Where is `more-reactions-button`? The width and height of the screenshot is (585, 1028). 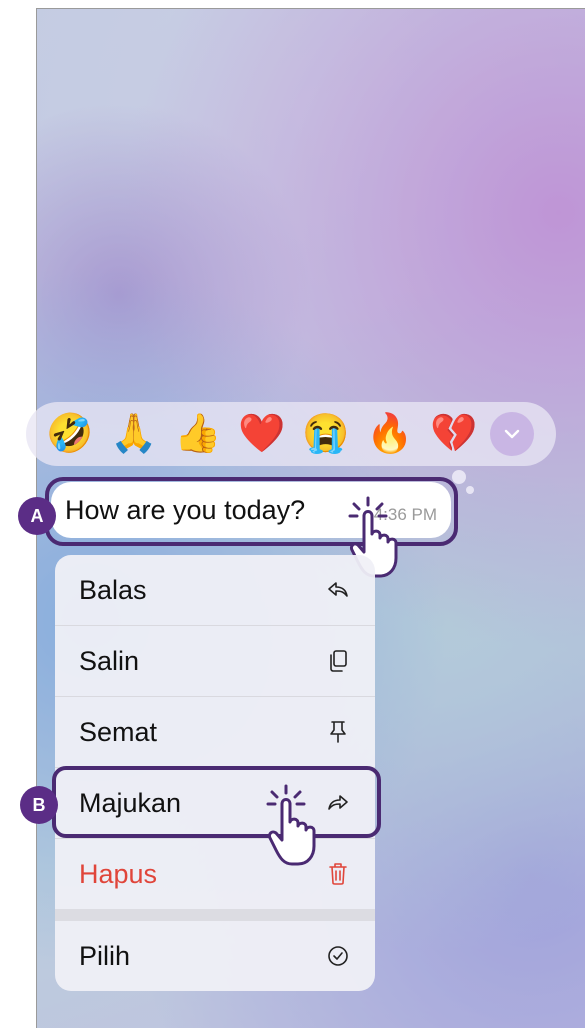 more-reactions-button is located at coordinates (512, 434).